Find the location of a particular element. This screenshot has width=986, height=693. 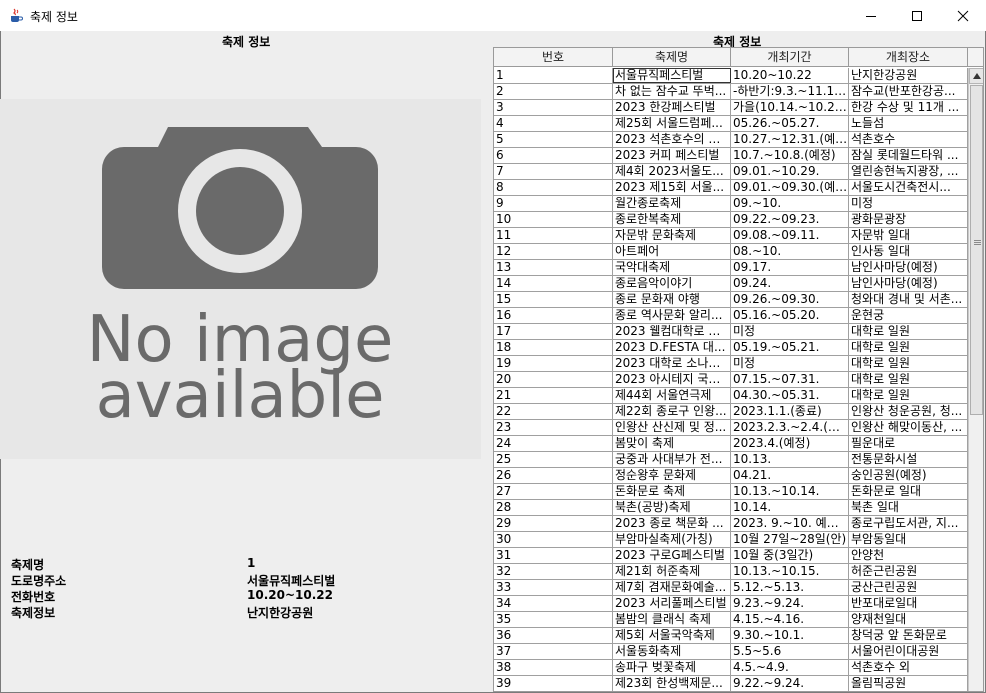

cell-number: 9 is located at coordinates (553, 203).